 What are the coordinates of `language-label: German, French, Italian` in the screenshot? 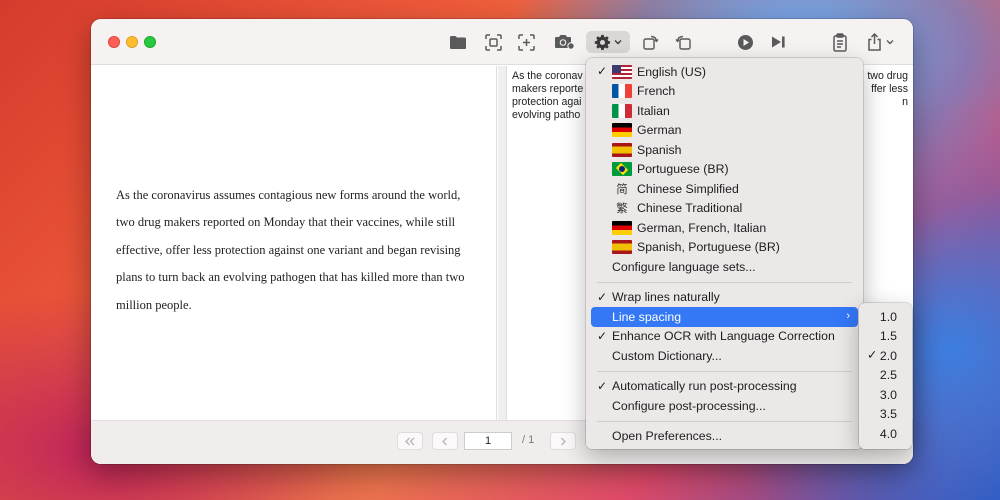 It's located at (702, 227).